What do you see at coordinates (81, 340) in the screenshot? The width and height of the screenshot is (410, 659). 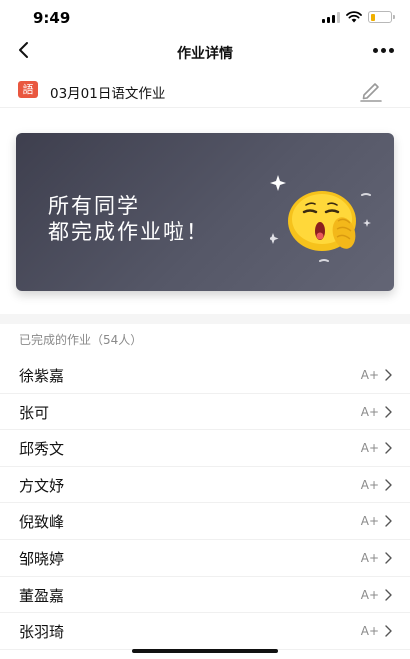 I see `completed-section-header: 已完成的作业（54人）` at bounding box center [81, 340].